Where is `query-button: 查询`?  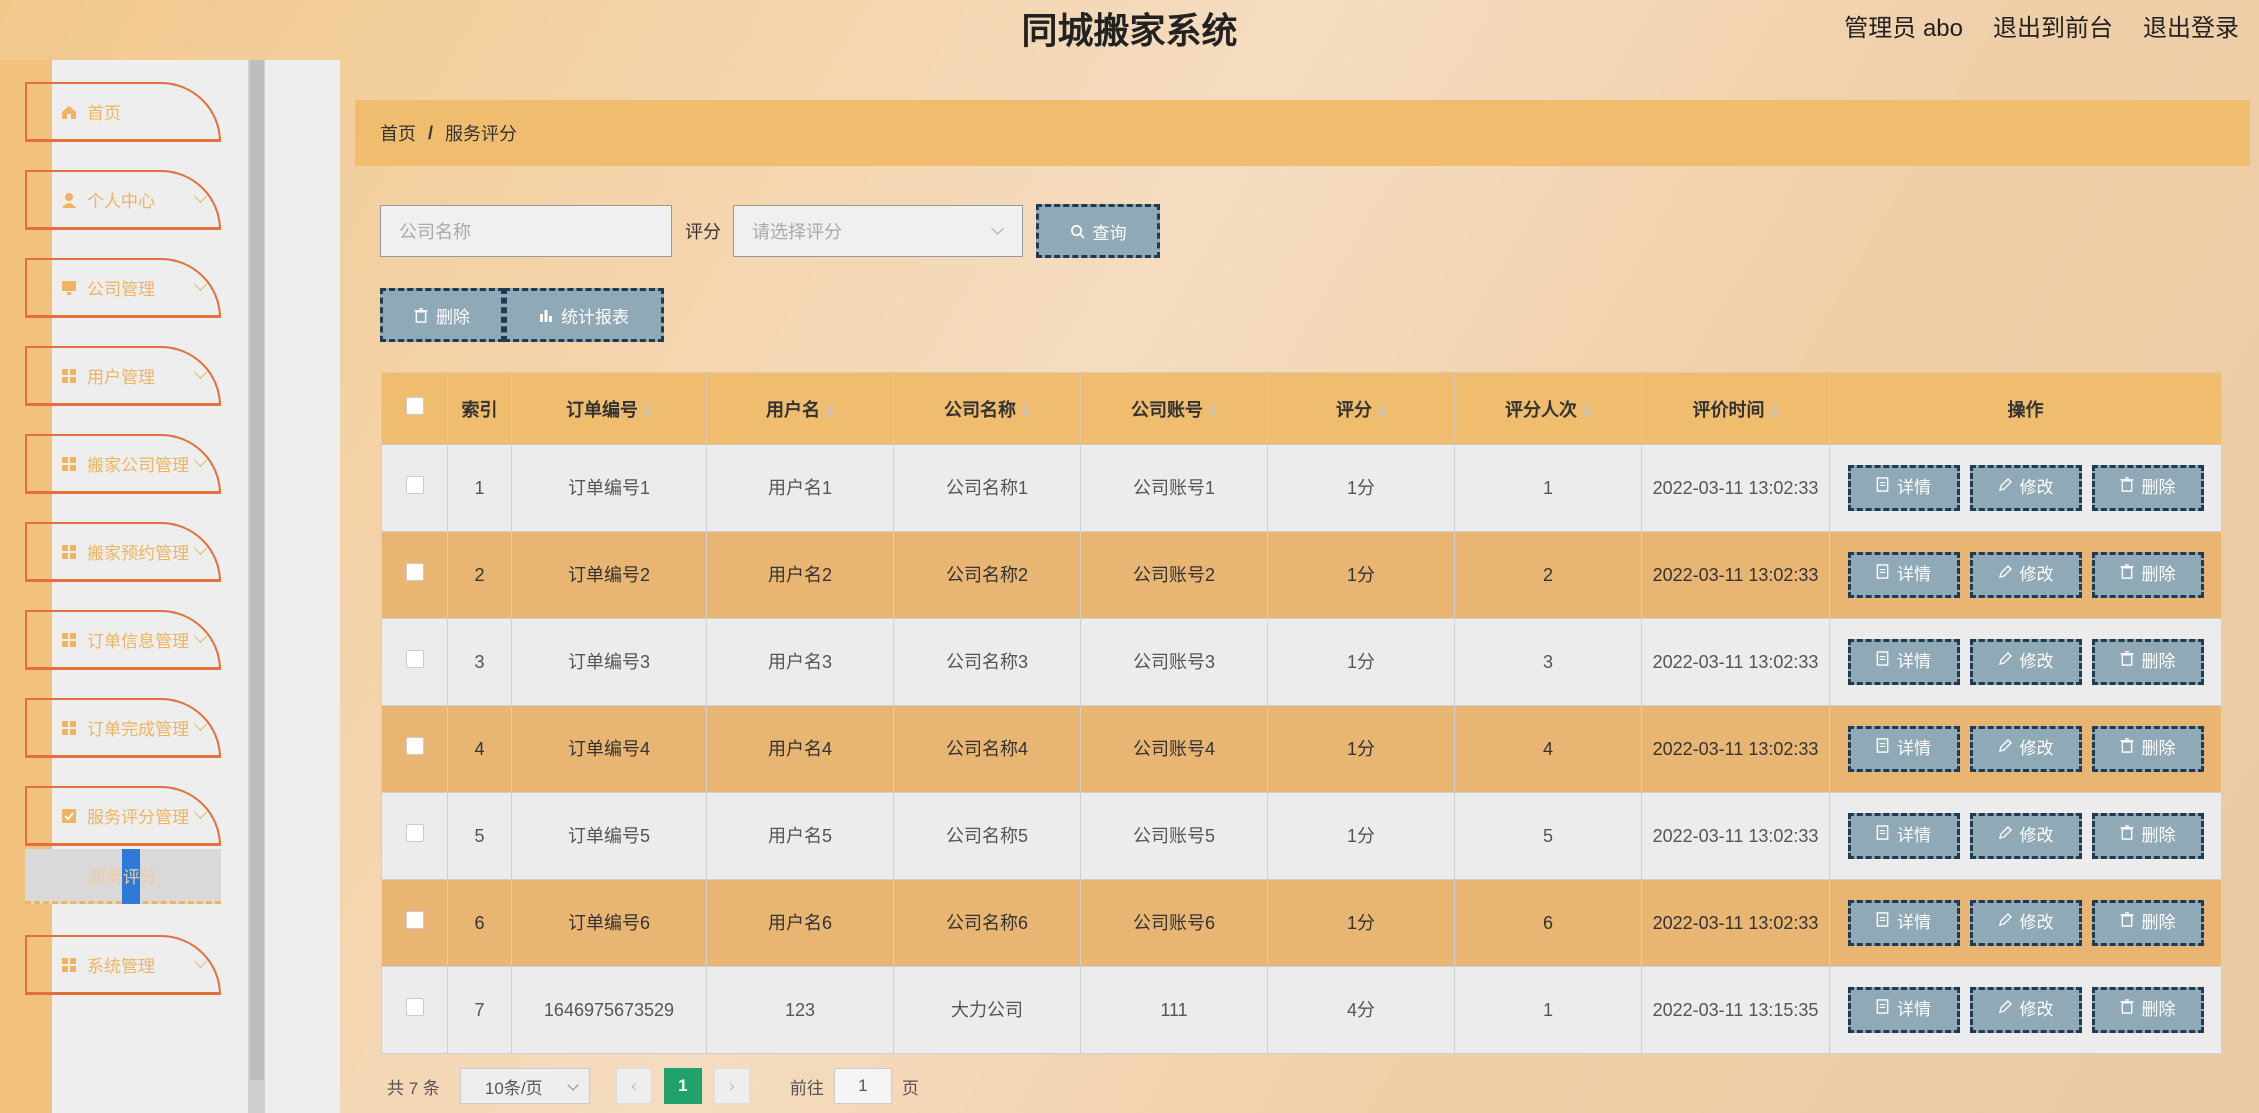
query-button: 查询 is located at coordinates (1098, 231).